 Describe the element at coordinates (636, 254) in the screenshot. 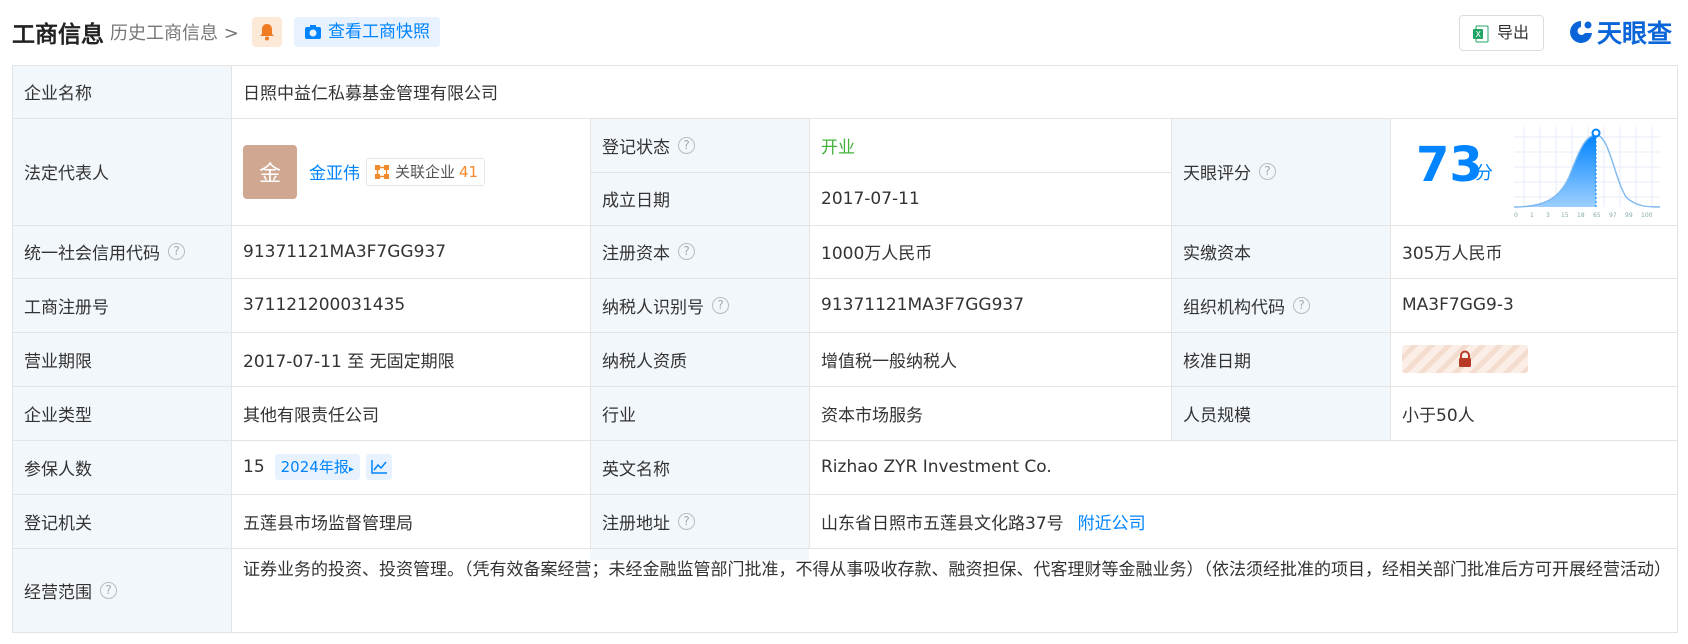

I see `reg-capital-label: 注册资本` at that location.